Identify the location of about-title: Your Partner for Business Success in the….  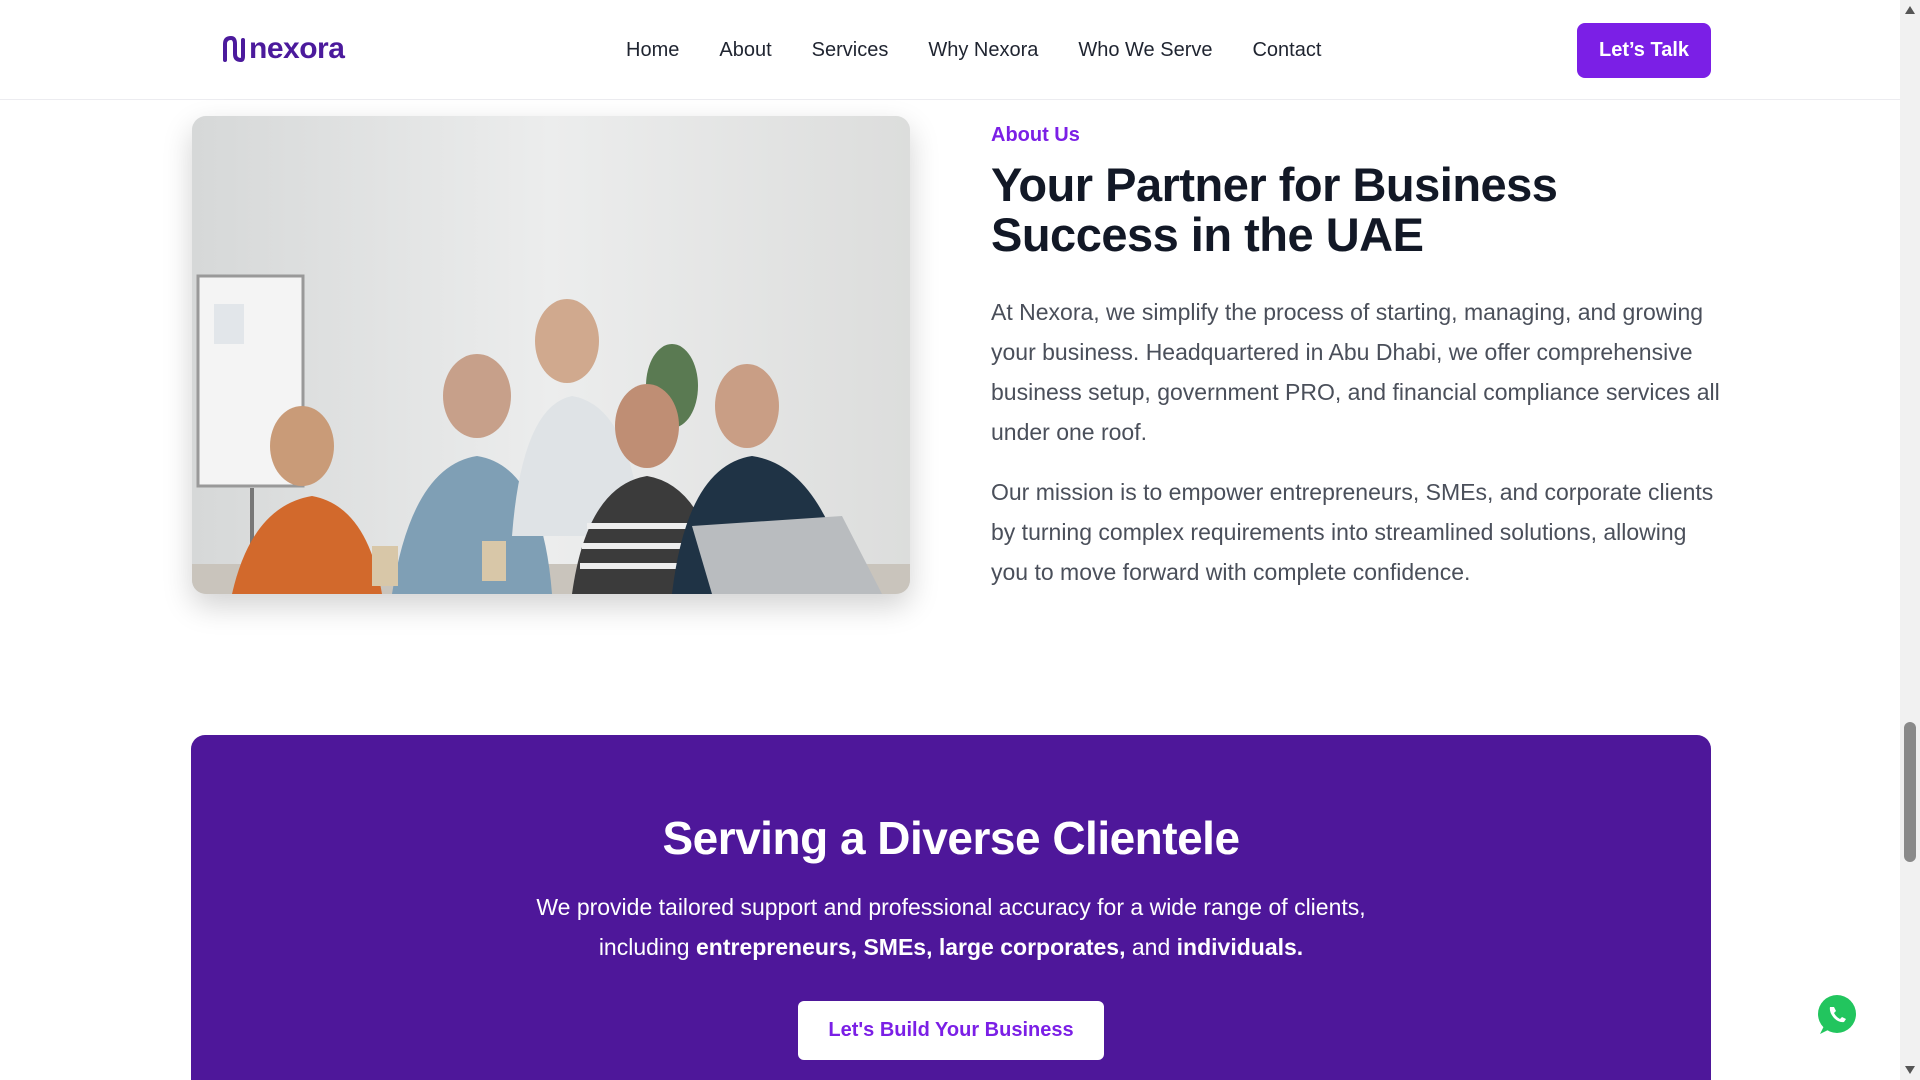
(1274, 209).